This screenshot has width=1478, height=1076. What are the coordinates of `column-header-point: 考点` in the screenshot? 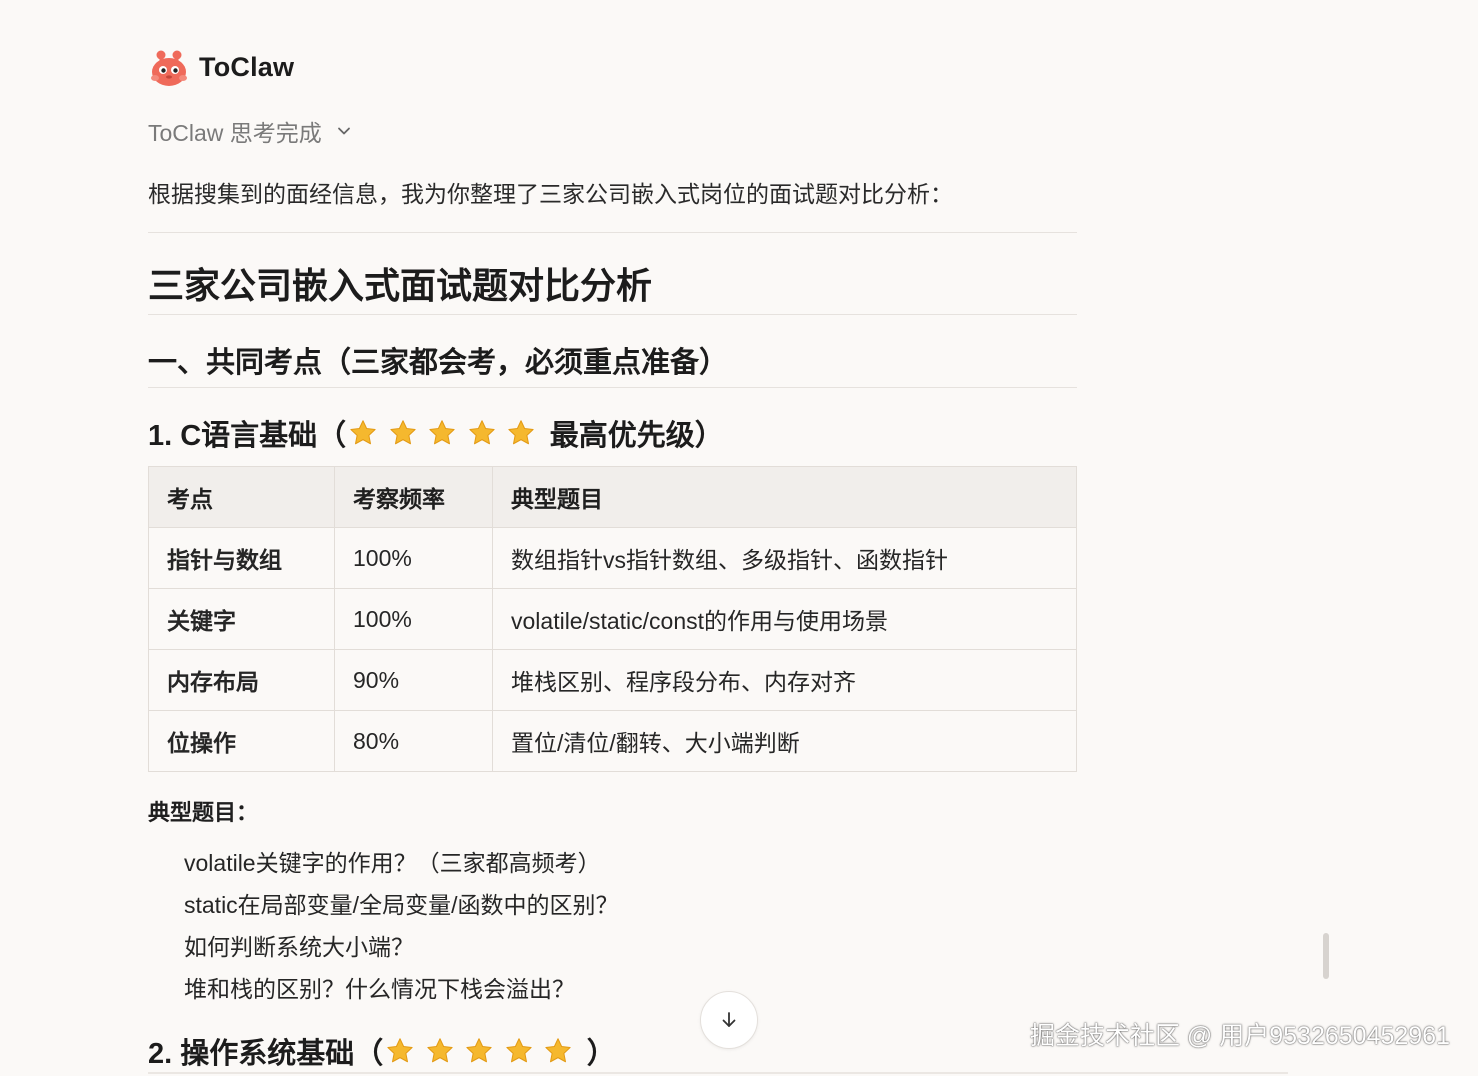 It's located at (241, 497).